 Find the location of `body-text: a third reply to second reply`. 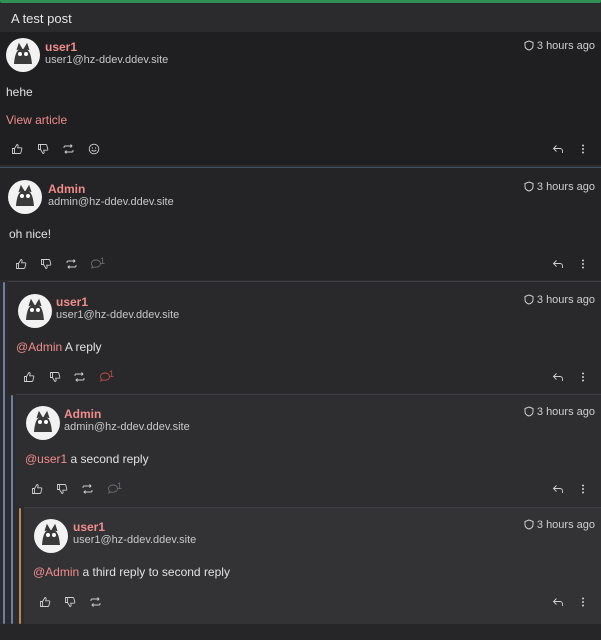

body-text: a third reply to second reply is located at coordinates (154, 572).